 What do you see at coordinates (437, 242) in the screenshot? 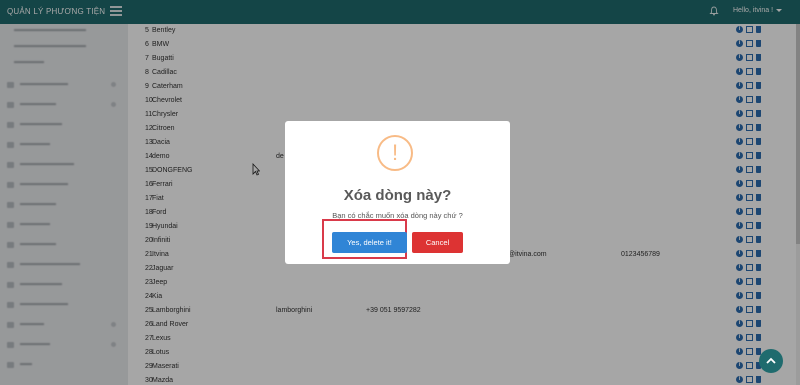
I see `cancel-button: Cancel` at bounding box center [437, 242].